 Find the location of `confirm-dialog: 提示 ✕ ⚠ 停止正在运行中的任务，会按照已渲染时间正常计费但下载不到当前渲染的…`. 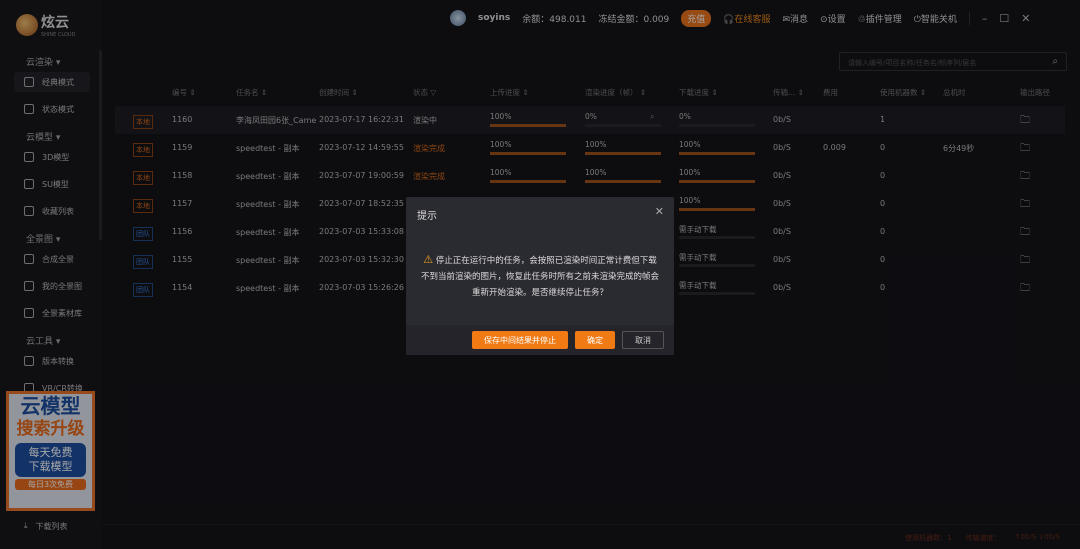

confirm-dialog: 提示 ✕ ⚠ 停止正在运行中的任务，会按照已渲染时间正常计费但下载不到当前渲染的… is located at coordinates (540, 276).